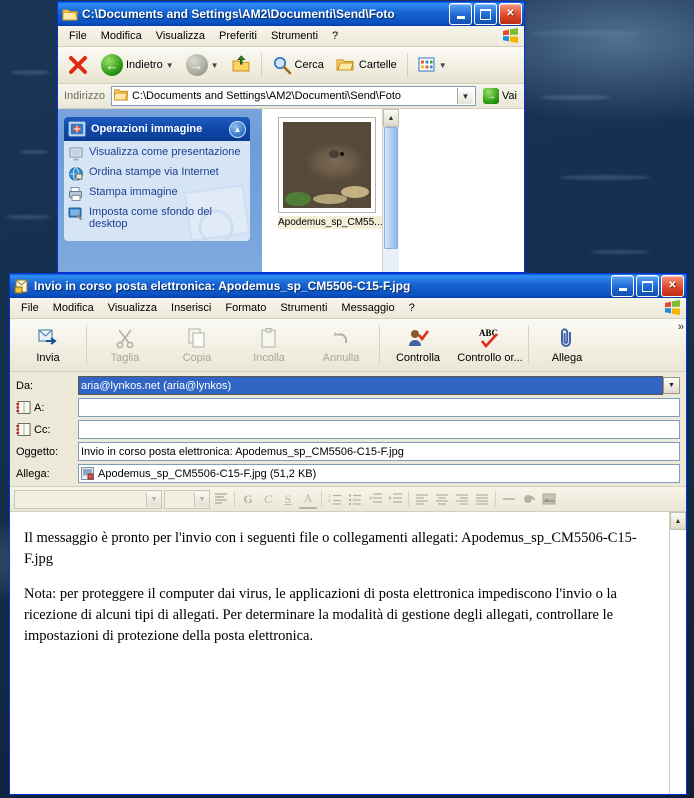 This screenshot has width=694, height=798. Describe the element at coordinates (268, 499) in the screenshot. I see `italic-icon: C` at that location.